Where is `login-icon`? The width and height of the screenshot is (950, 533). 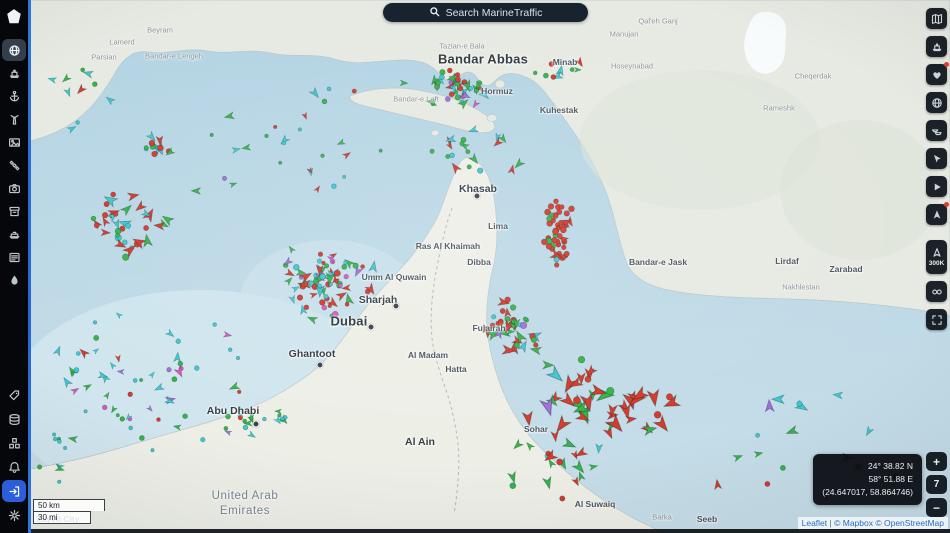
login-icon is located at coordinates (14, 491).